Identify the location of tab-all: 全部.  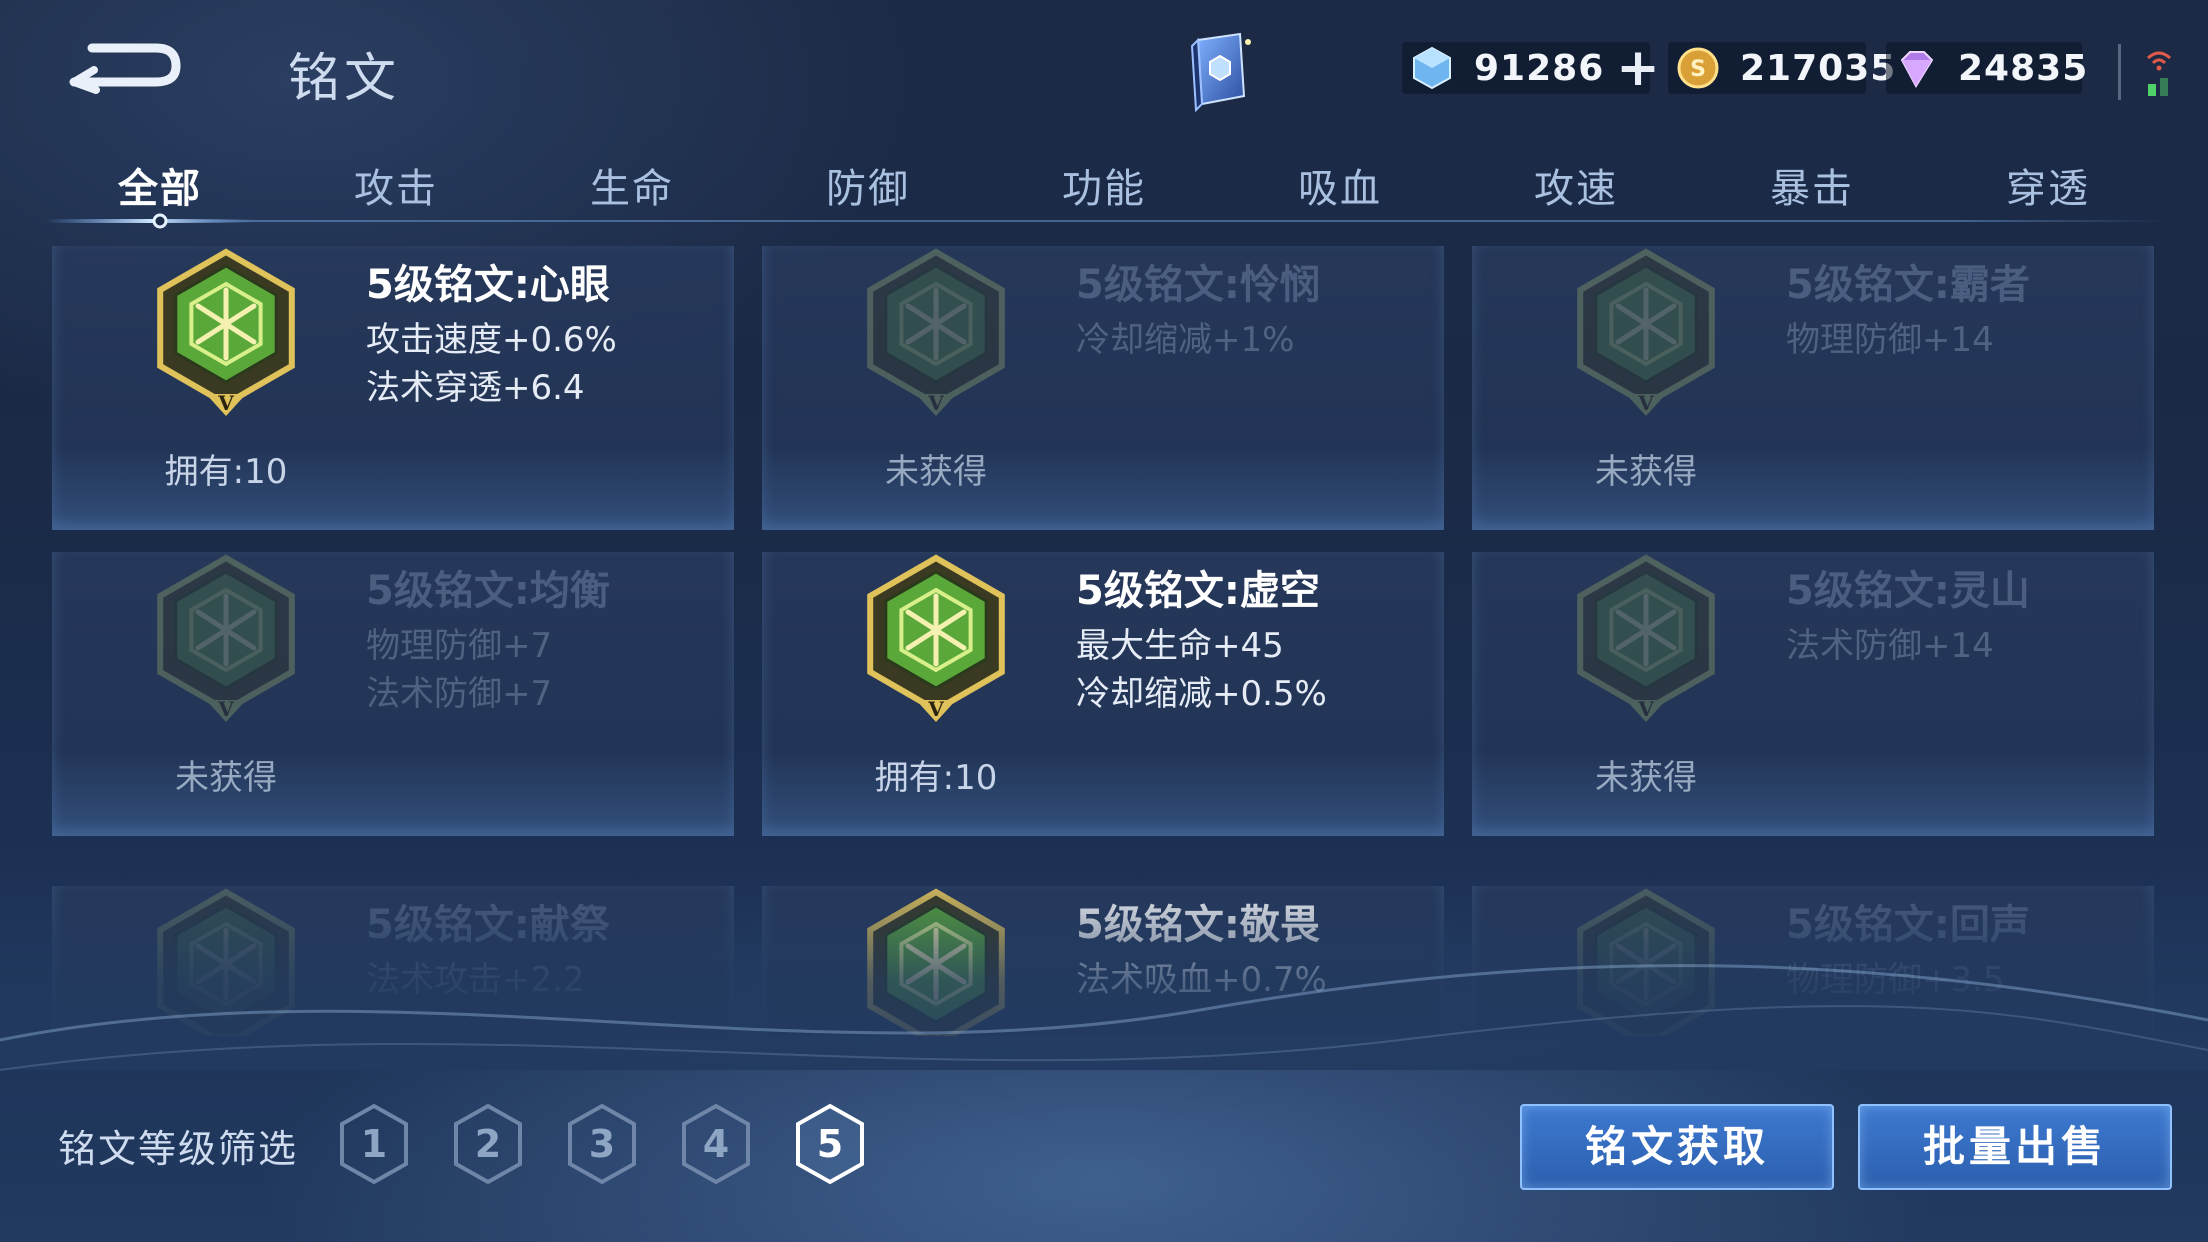
(160, 185).